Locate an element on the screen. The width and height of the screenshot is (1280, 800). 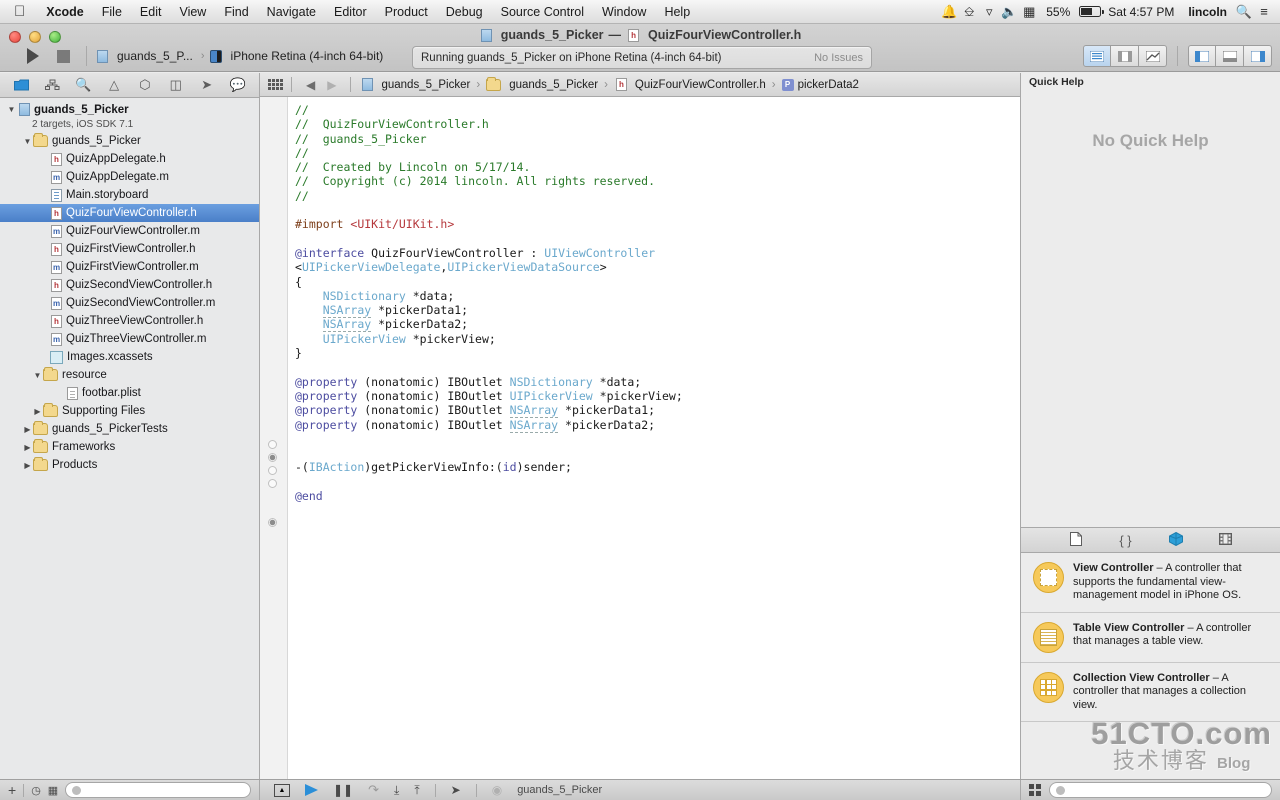
menu-item-help: Help is located at coordinates (677, 12).